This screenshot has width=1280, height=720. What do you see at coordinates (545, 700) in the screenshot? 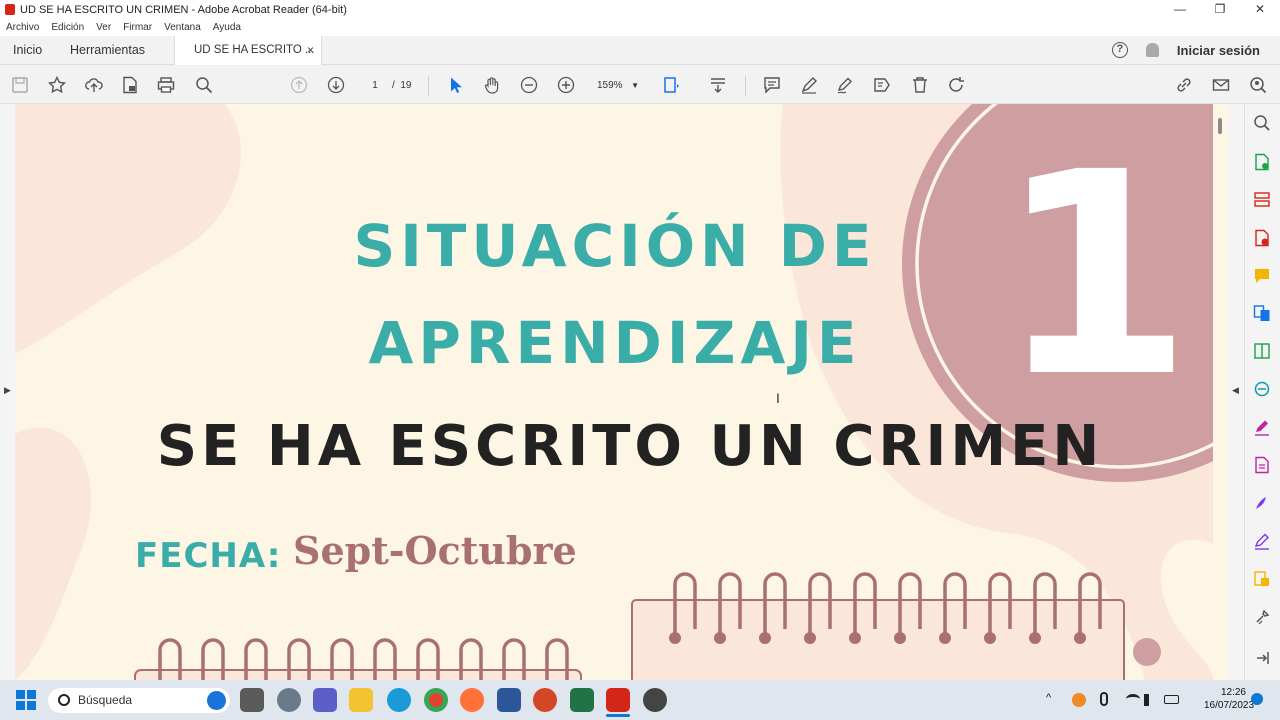
I see `powerpoint-icon` at bounding box center [545, 700].